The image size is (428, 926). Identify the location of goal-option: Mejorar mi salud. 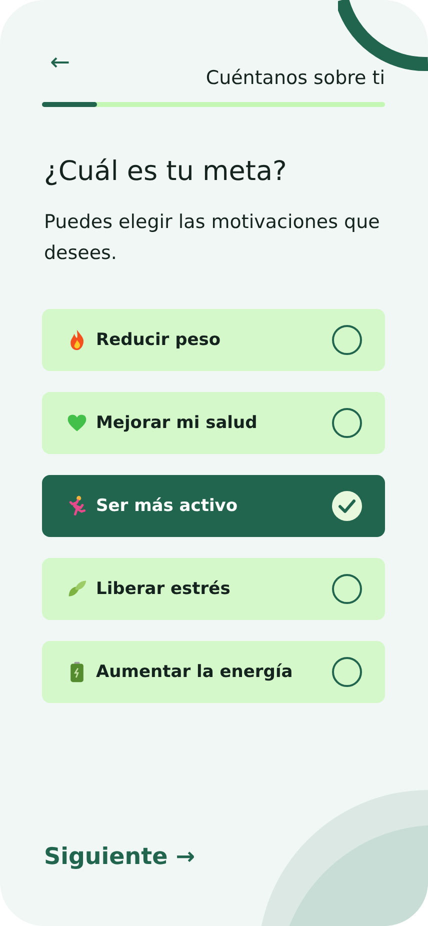
(213, 423).